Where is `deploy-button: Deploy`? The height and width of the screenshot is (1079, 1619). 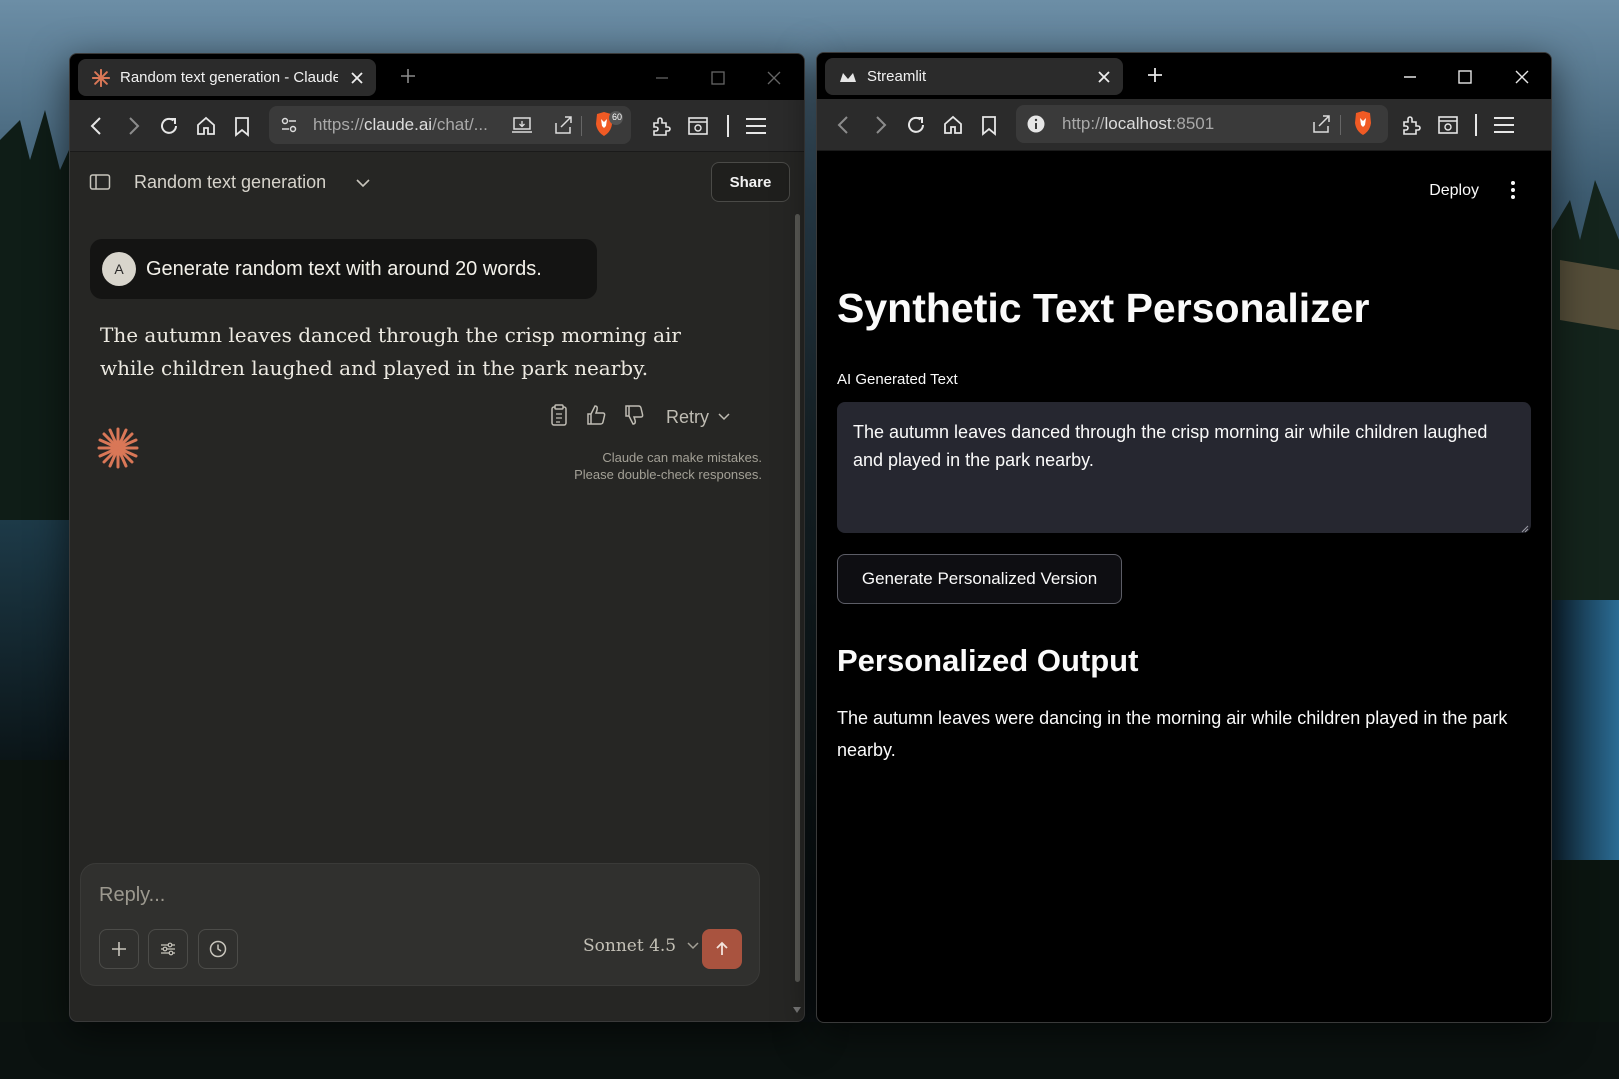
deploy-button: Deploy is located at coordinates (1454, 191).